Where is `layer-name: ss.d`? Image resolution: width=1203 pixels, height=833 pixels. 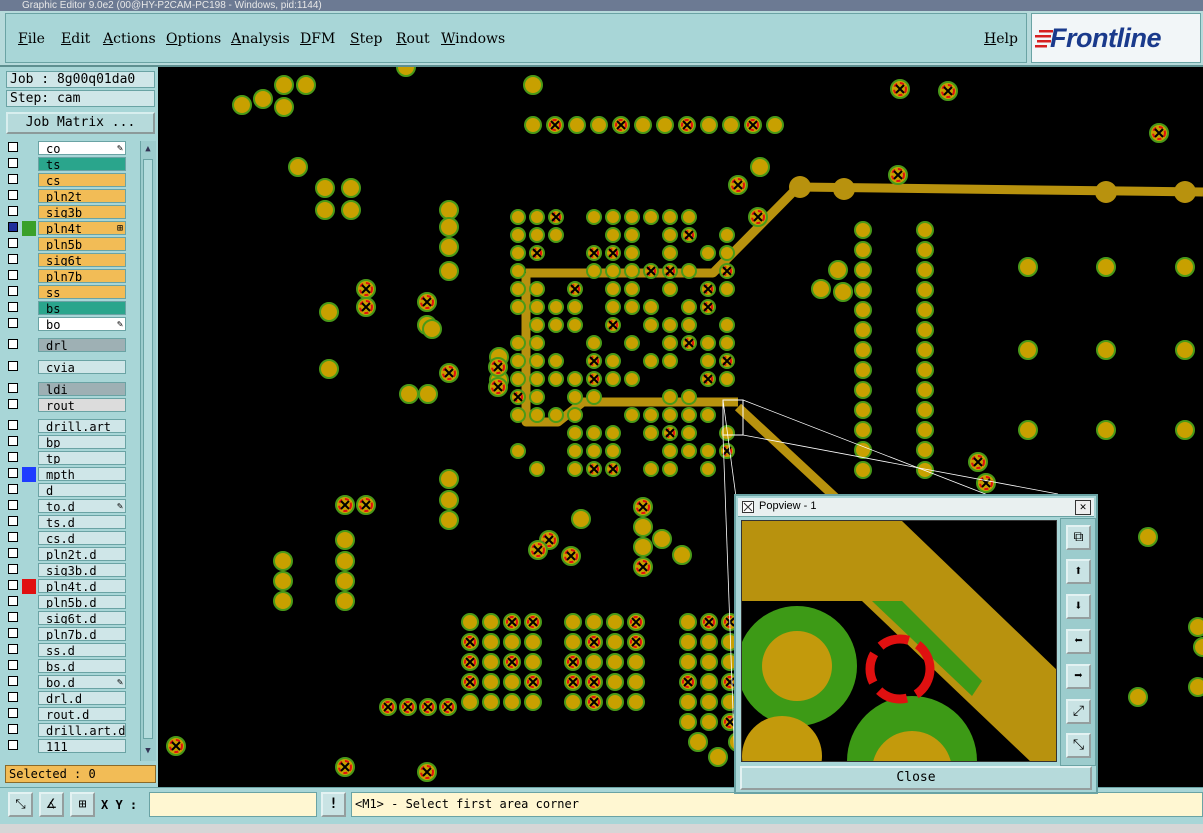
layer-name: ss.d is located at coordinates (82, 650).